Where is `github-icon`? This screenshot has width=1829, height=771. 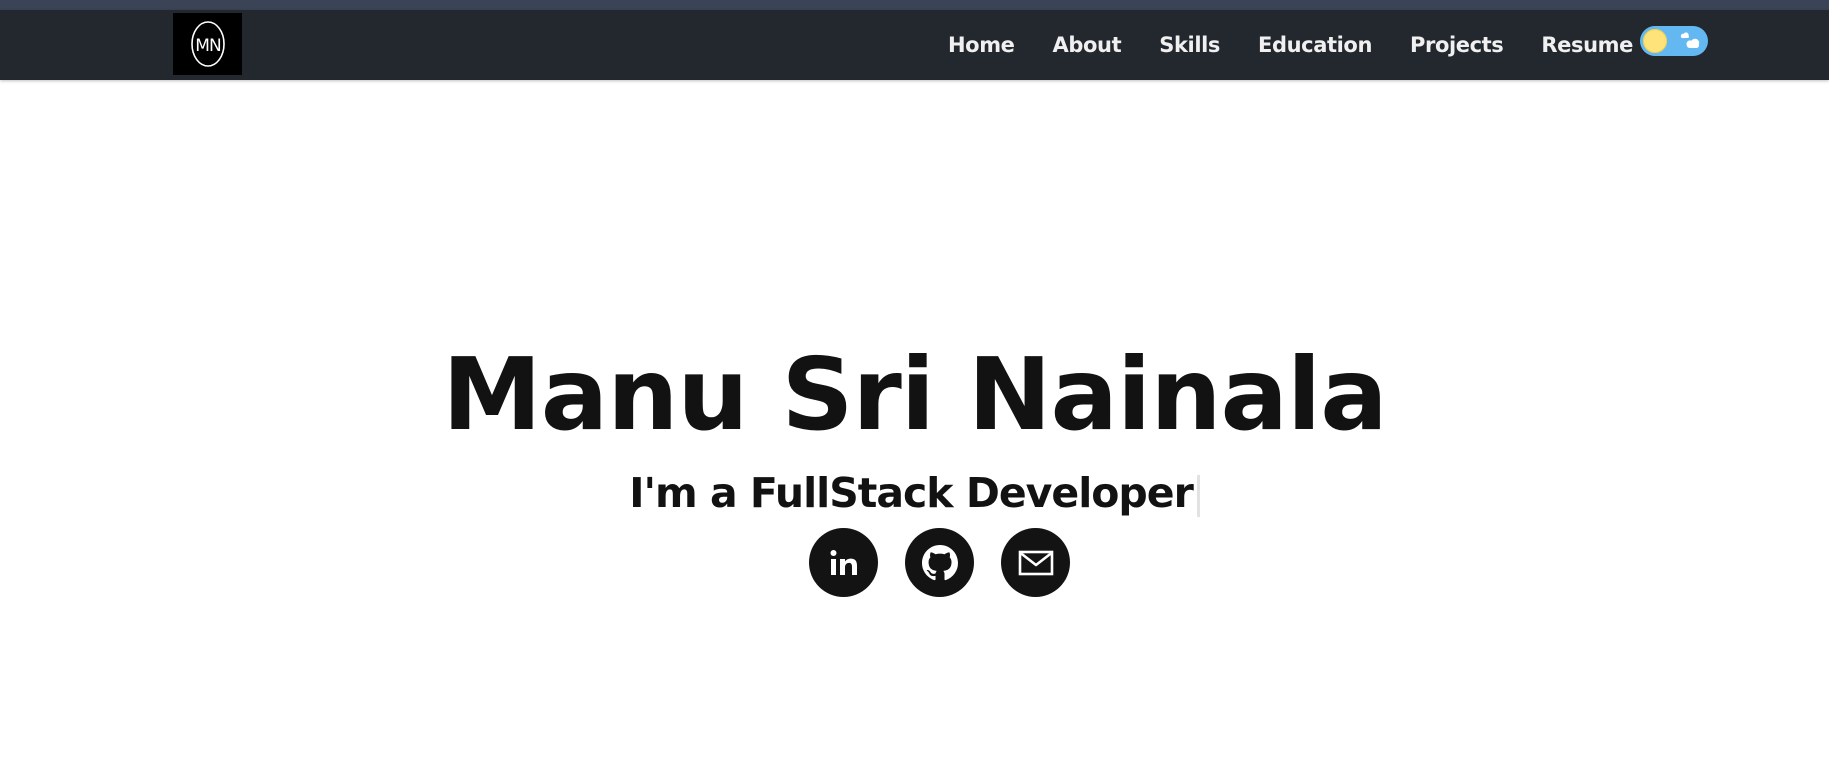 github-icon is located at coordinates (939, 562).